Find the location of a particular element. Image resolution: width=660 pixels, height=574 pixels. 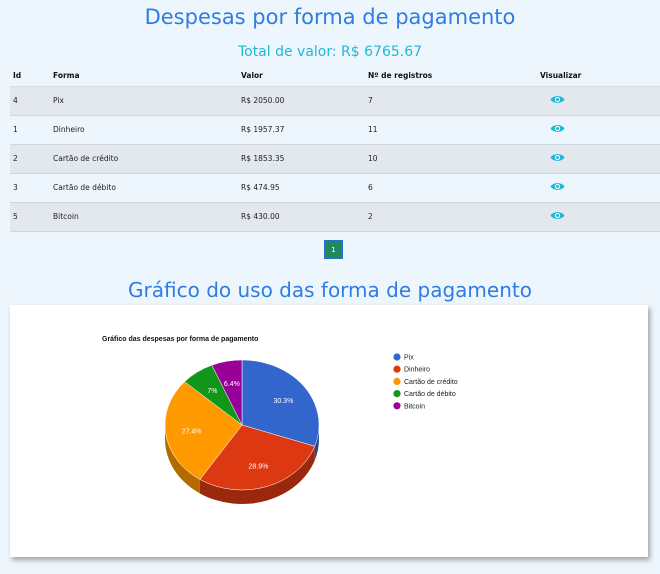

cell-id: 3 is located at coordinates (30, 188).